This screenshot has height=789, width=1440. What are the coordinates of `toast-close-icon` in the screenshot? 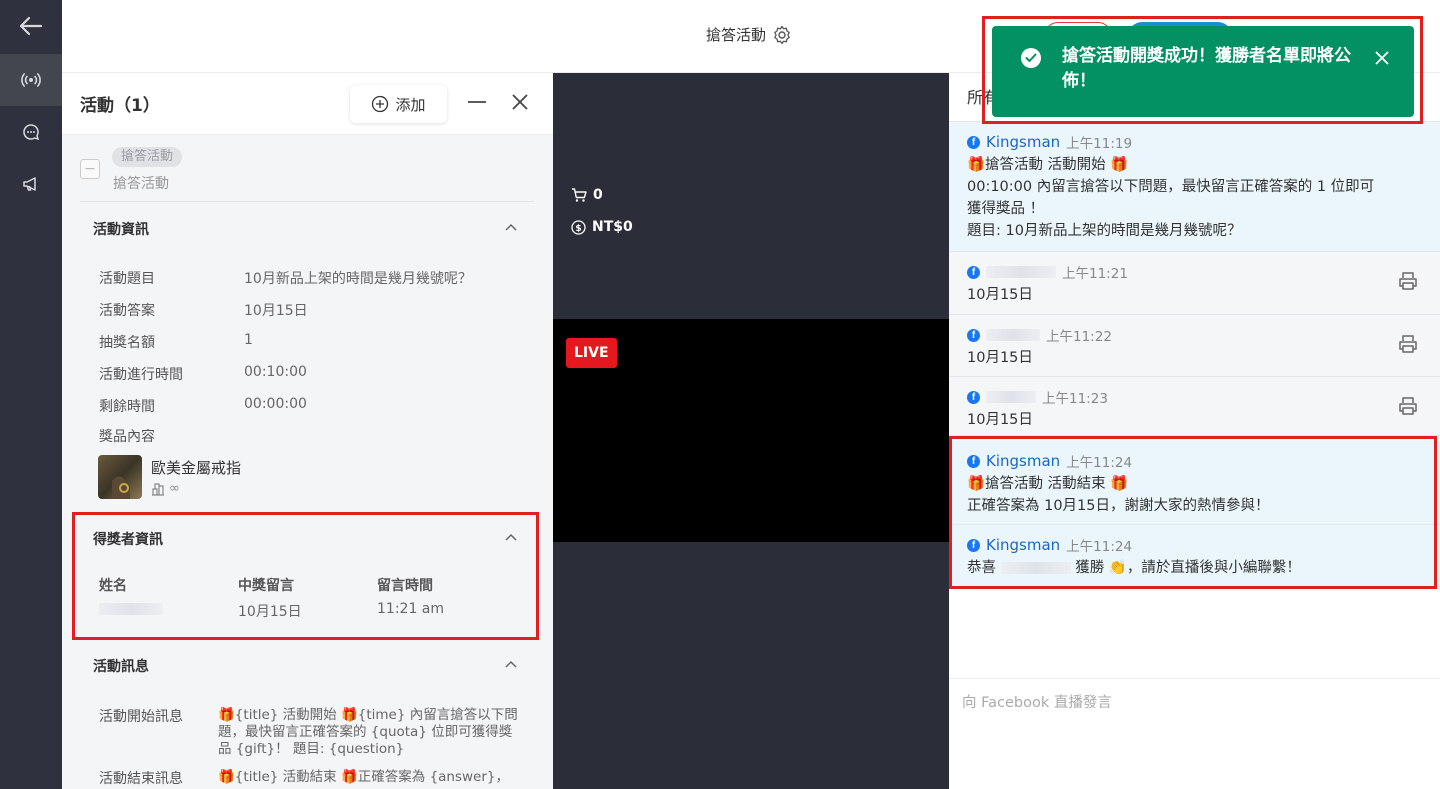 It's located at (1382, 58).